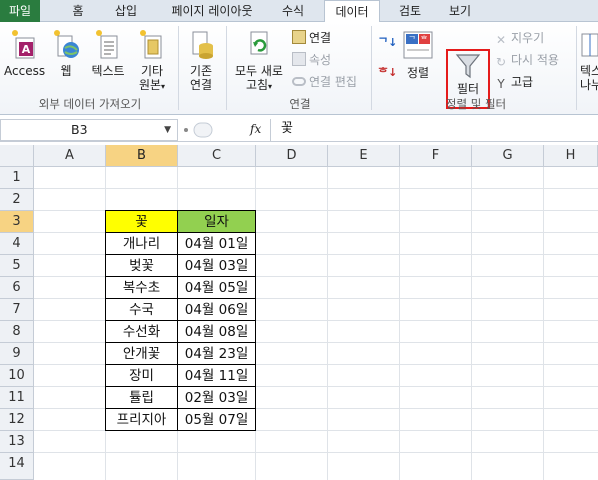 Image resolution: width=598 pixels, height=480 pixels. Describe the element at coordinates (17, 222) in the screenshot. I see `row-header-3: 3` at that location.